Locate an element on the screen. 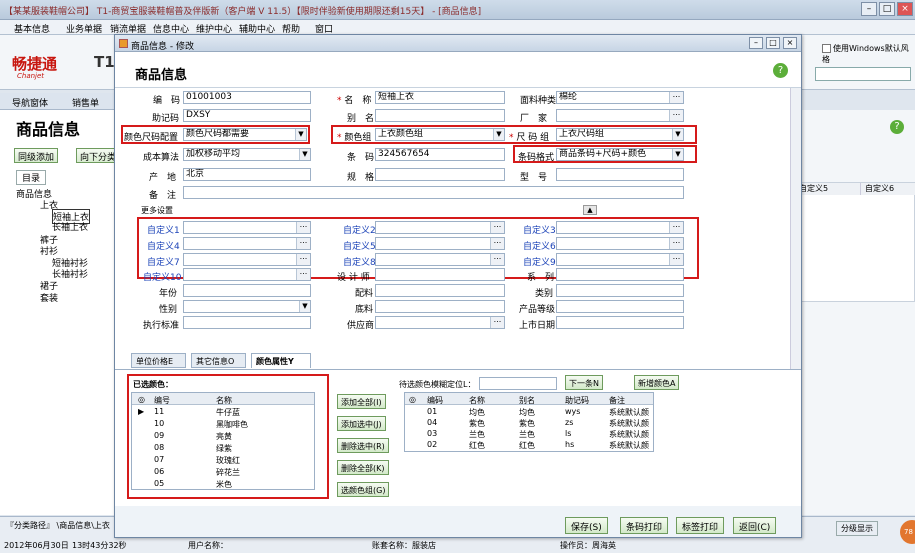 This screenshot has height=553, width=915. top-right-combo is located at coordinates (863, 74).